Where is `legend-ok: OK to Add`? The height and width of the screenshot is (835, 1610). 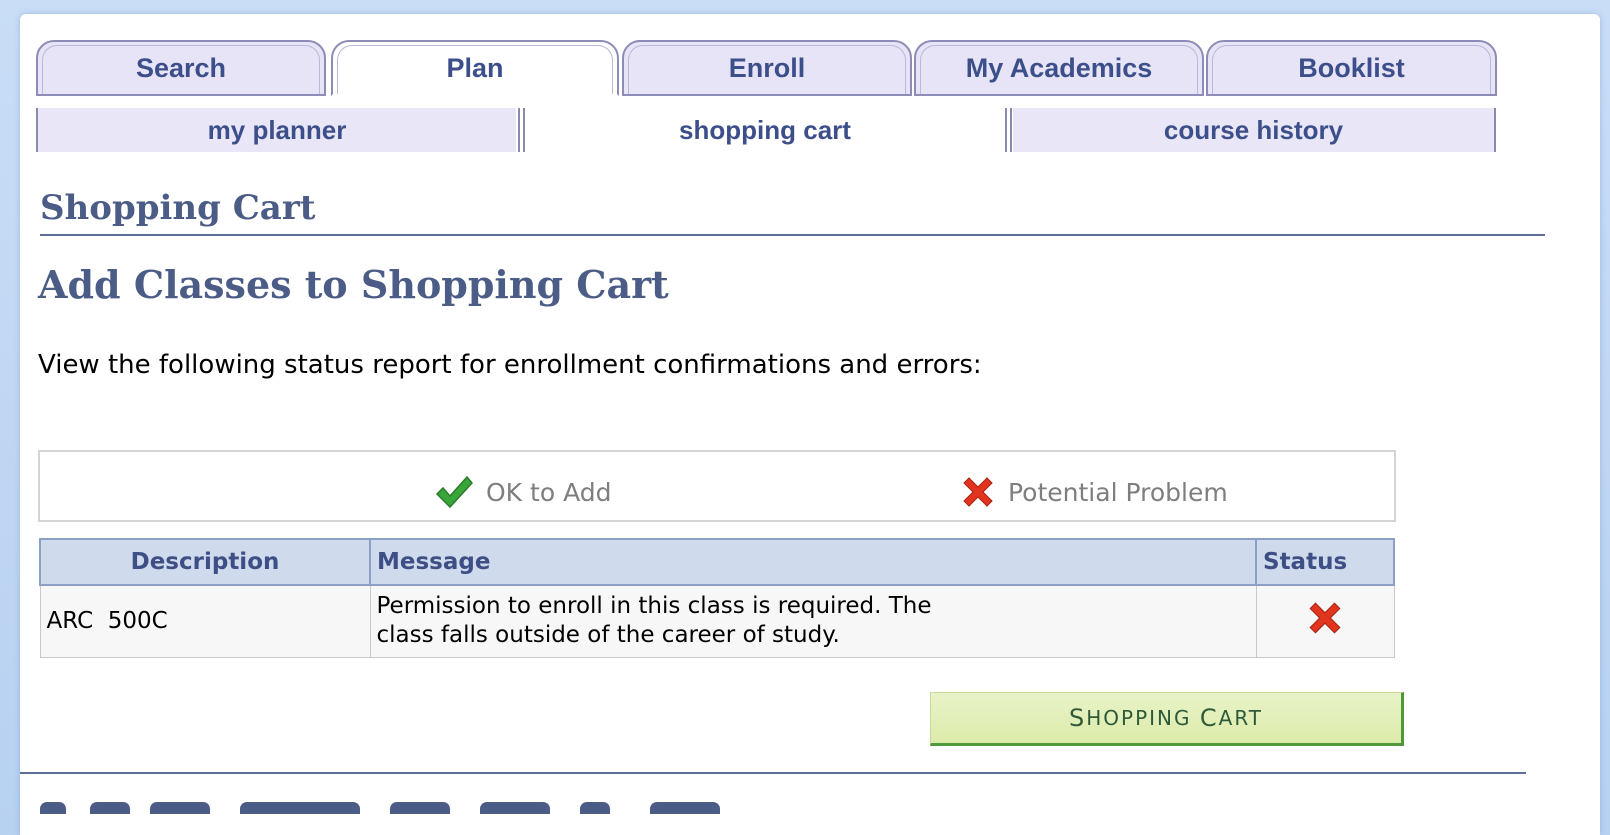
legend-ok: OK to Add is located at coordinates (522, 492).